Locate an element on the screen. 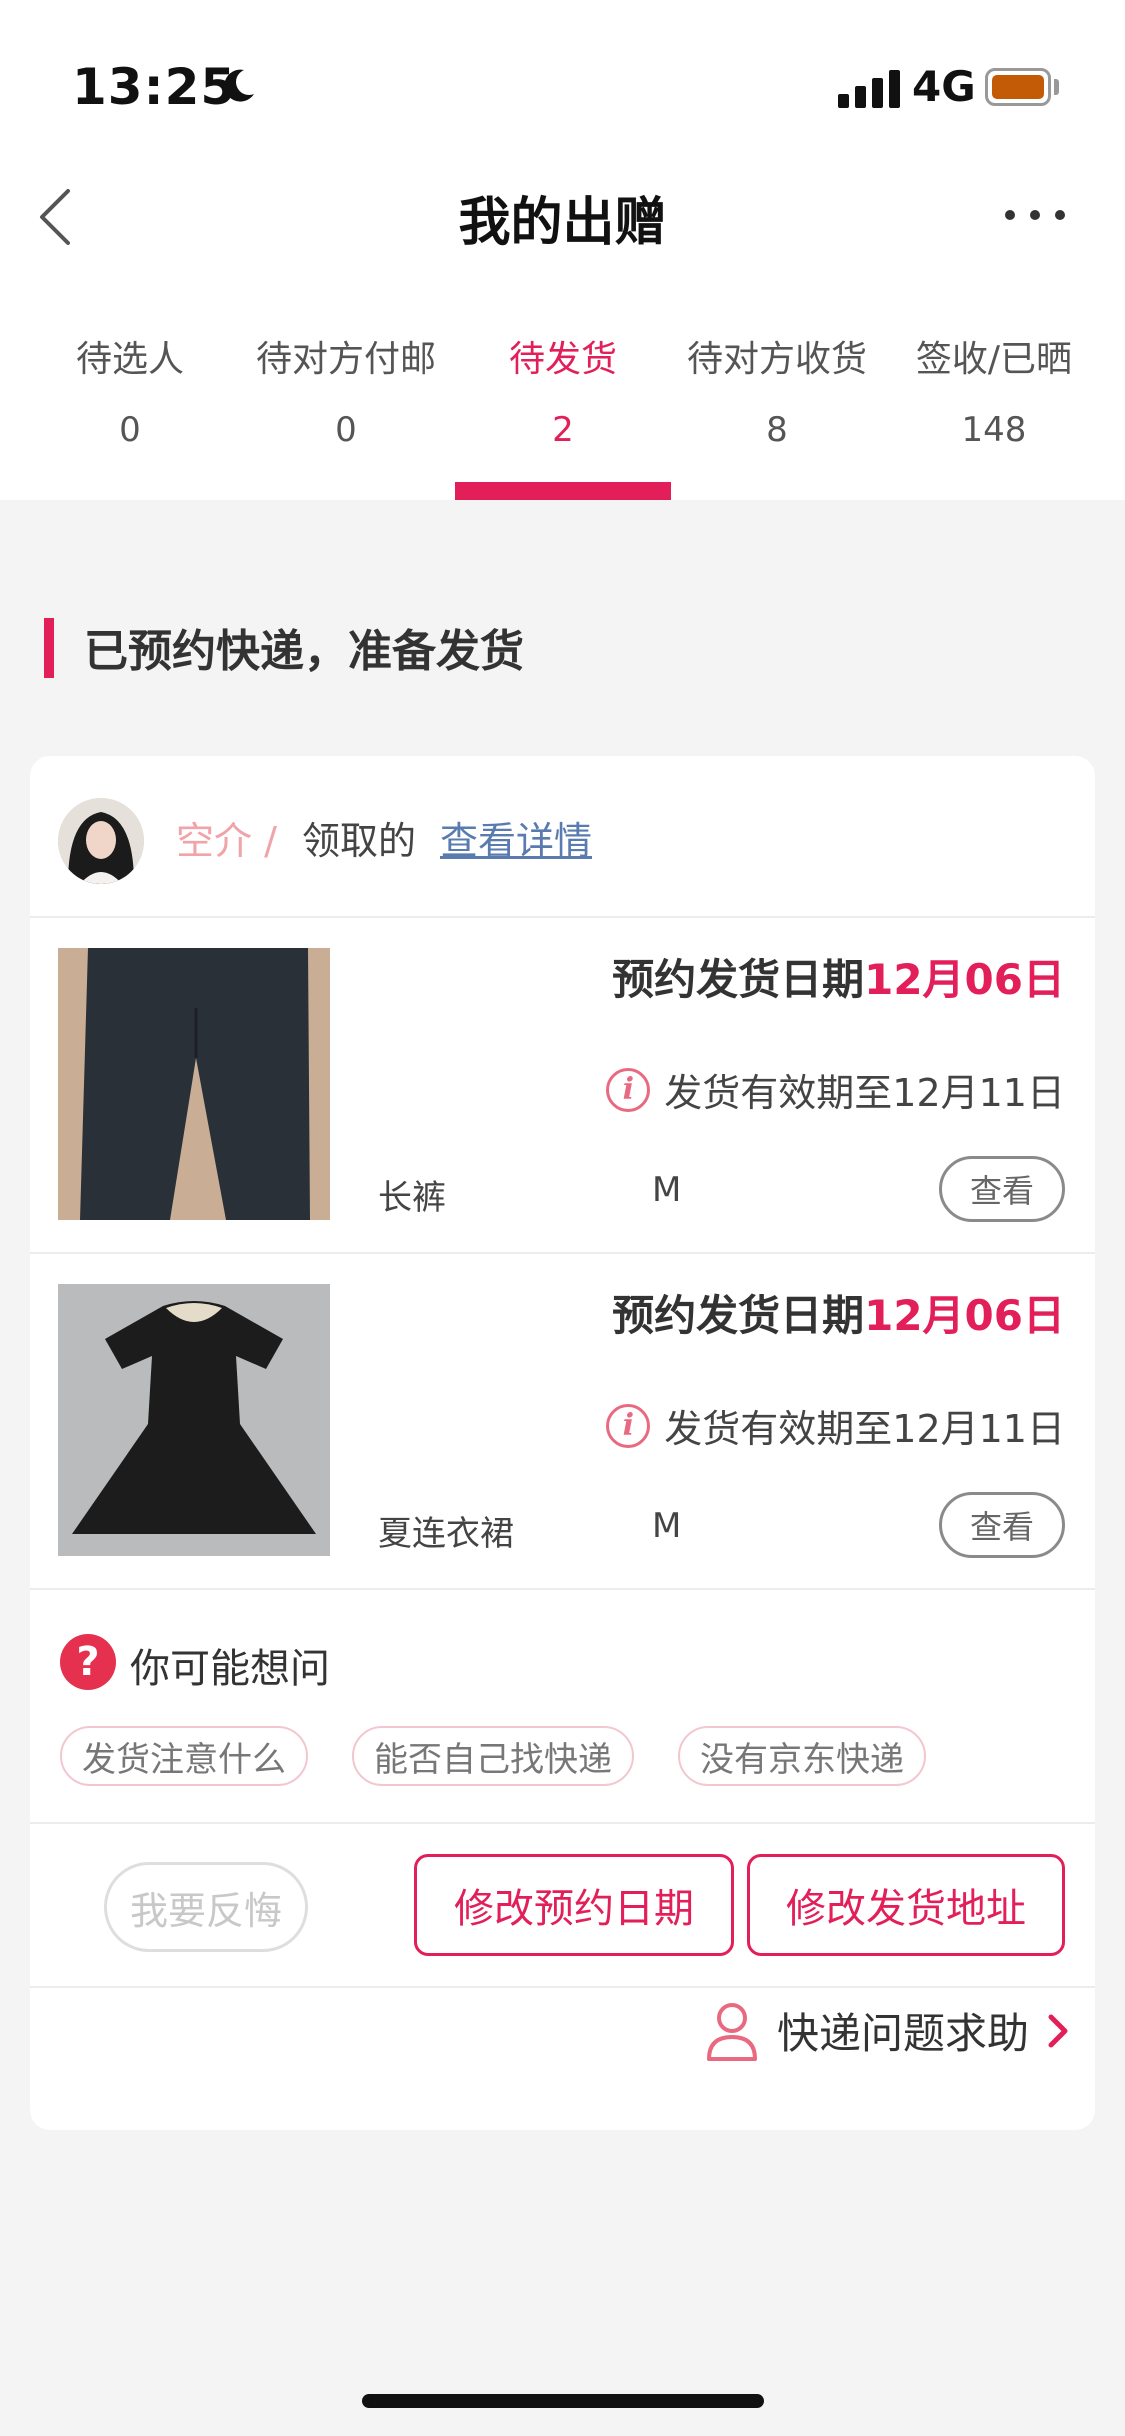 This screenshot has width=1125, height=2436. tab-pending-receipt: 待对方收货 8 is located at coordinates (777, 390).